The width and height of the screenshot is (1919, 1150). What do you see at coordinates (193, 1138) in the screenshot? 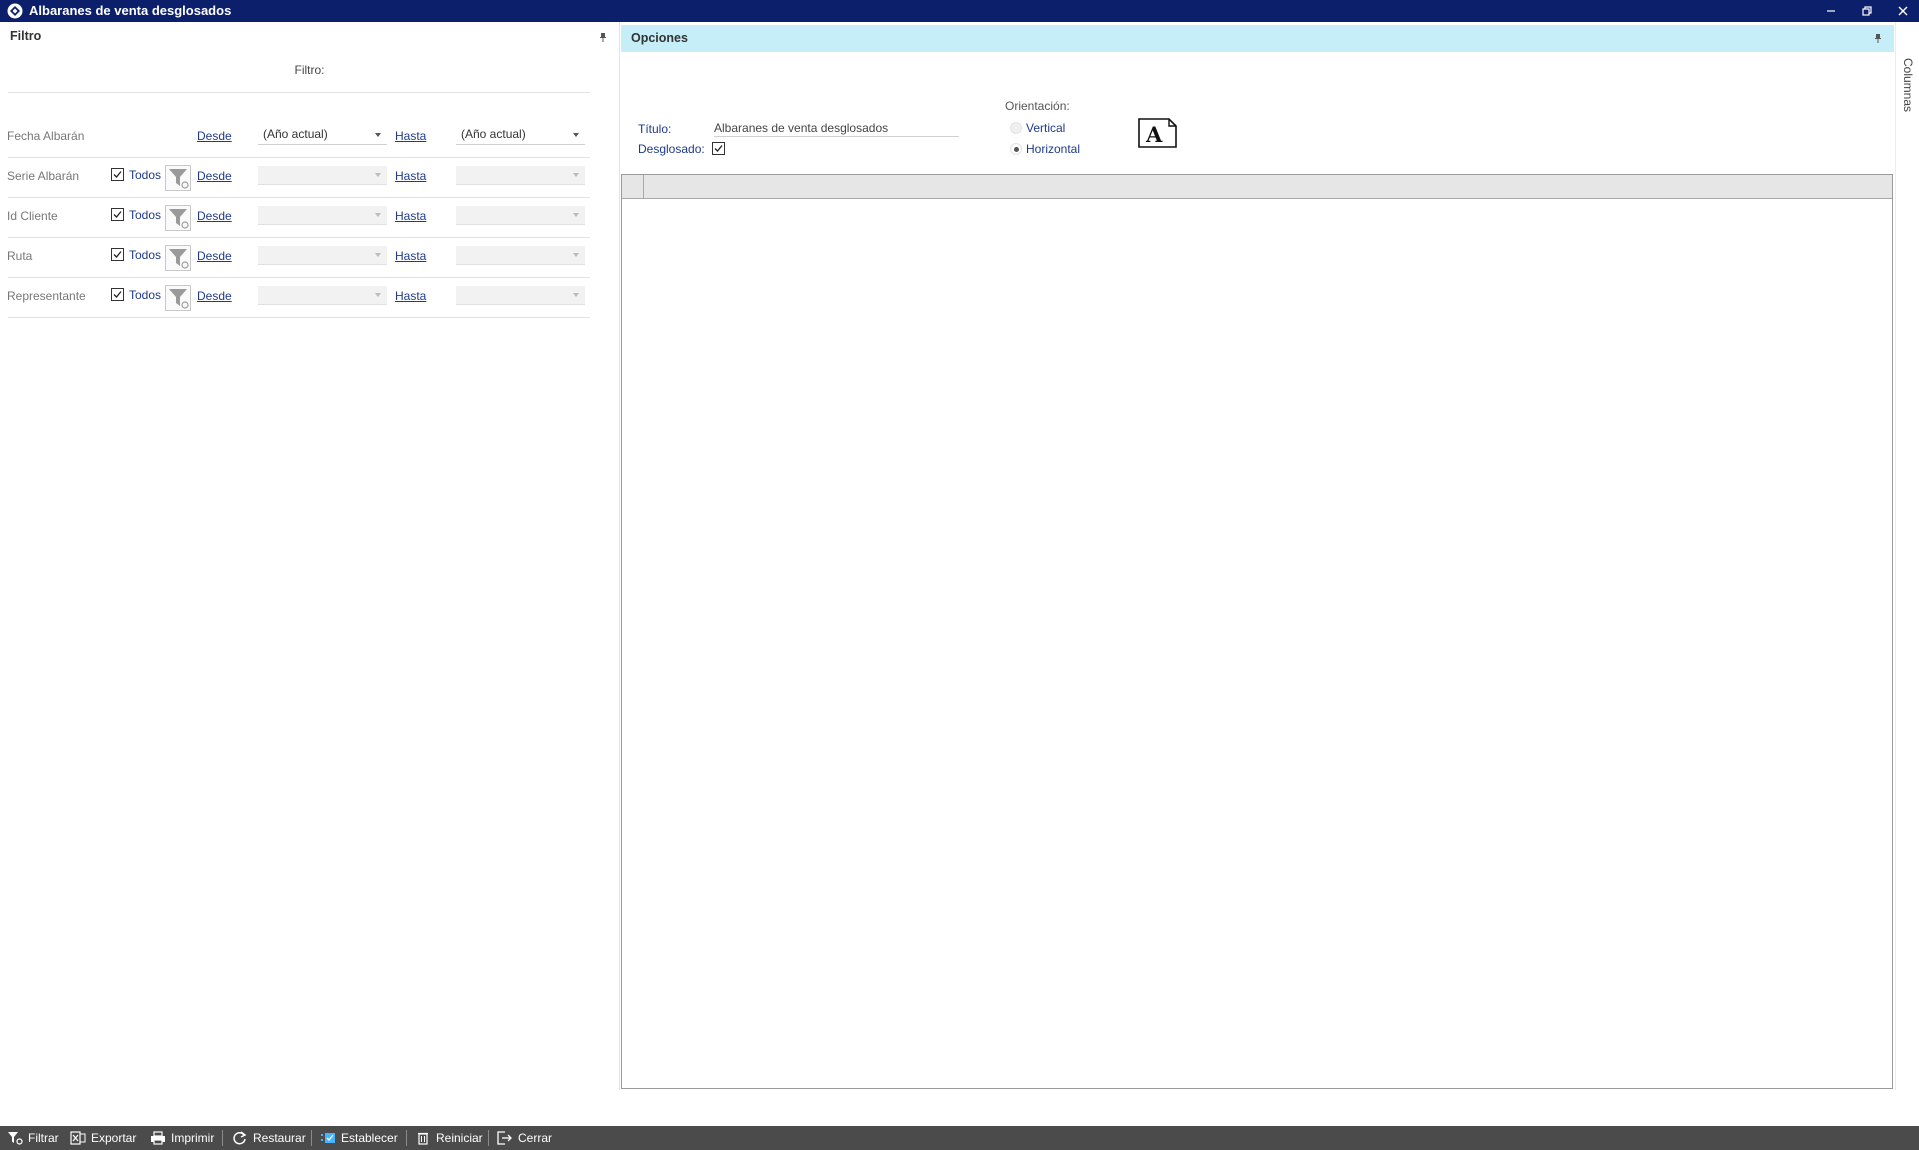
I see `imprimir-label: Imprimir` at bounding box center [193, 1138].